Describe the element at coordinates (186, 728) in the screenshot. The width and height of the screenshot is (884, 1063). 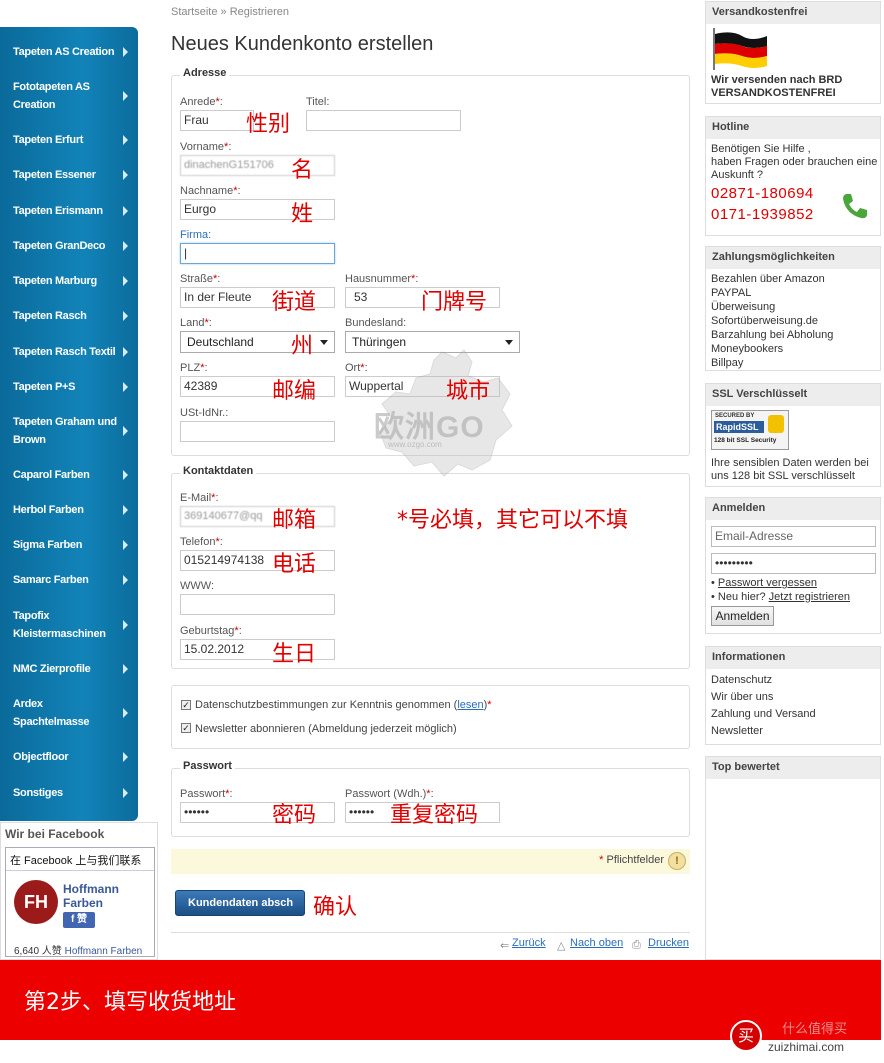
I see `newsletter-checkbox: ✓` at that location.